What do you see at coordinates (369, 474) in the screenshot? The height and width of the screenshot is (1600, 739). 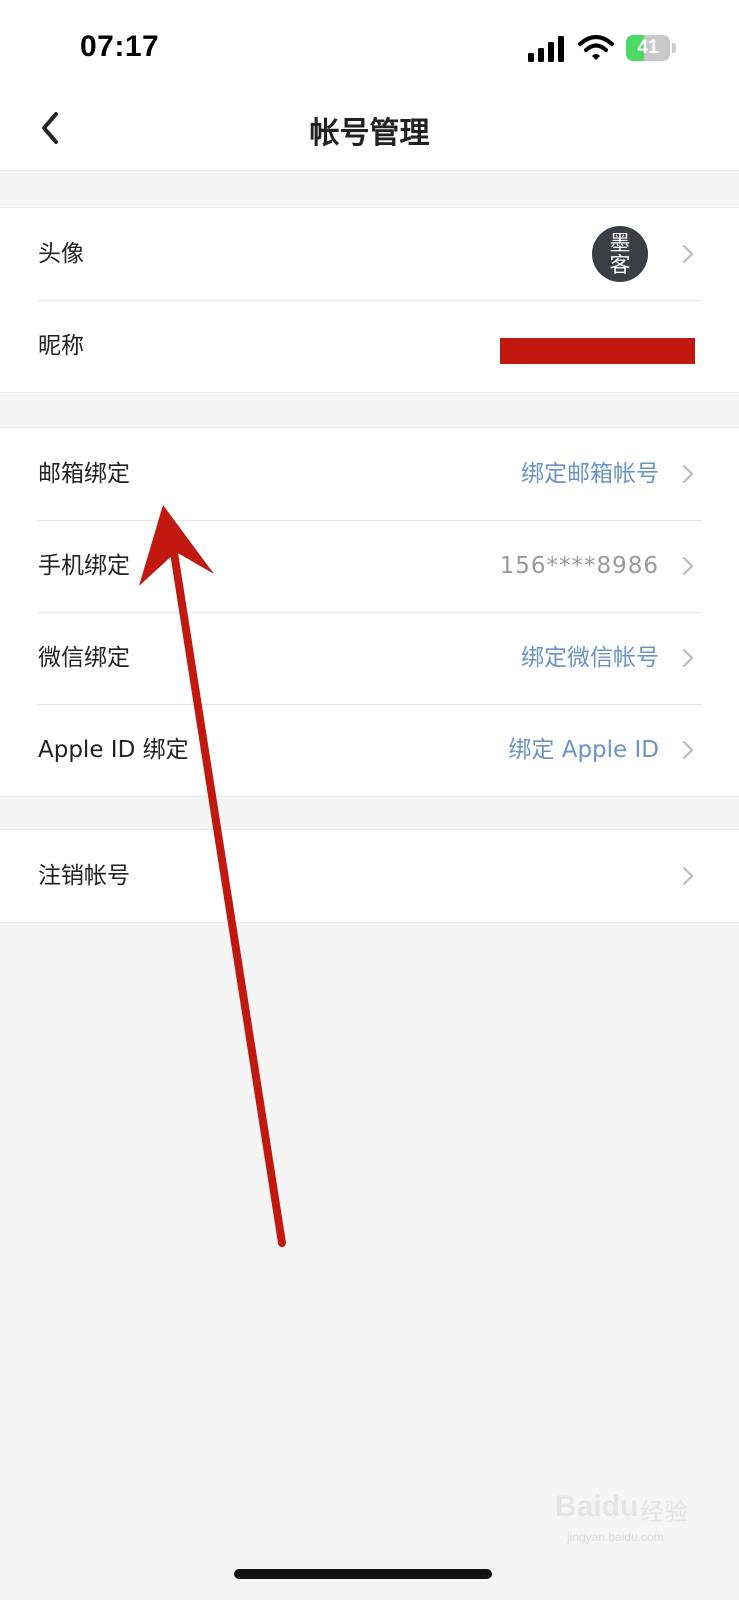 I see `email-binding-row: 邮箱绑定 绑定邮箱帐号` at bounding box center [369, 474].